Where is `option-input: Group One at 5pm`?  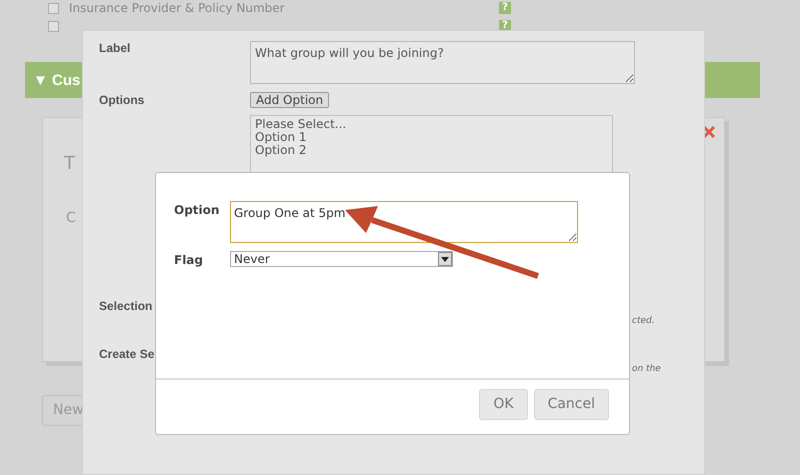 option-input: Group One at 5pm is located at coordinates (404, 222).